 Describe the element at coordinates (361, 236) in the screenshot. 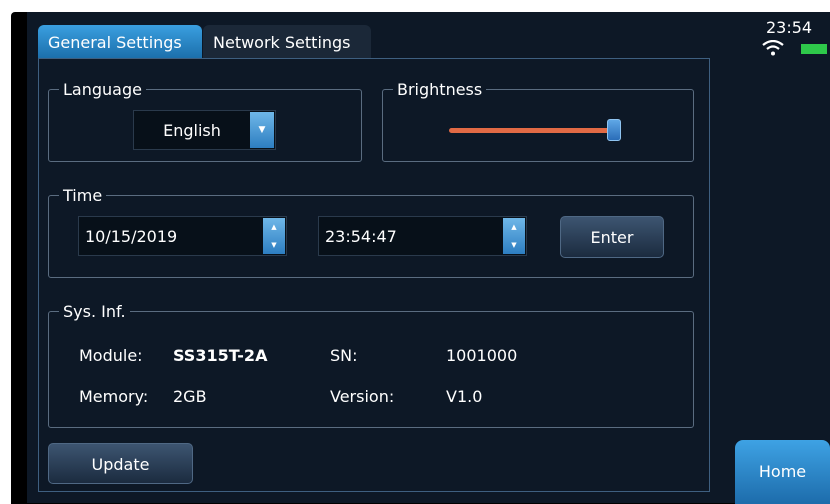

I see `time-value: 23:54:47` at that location.